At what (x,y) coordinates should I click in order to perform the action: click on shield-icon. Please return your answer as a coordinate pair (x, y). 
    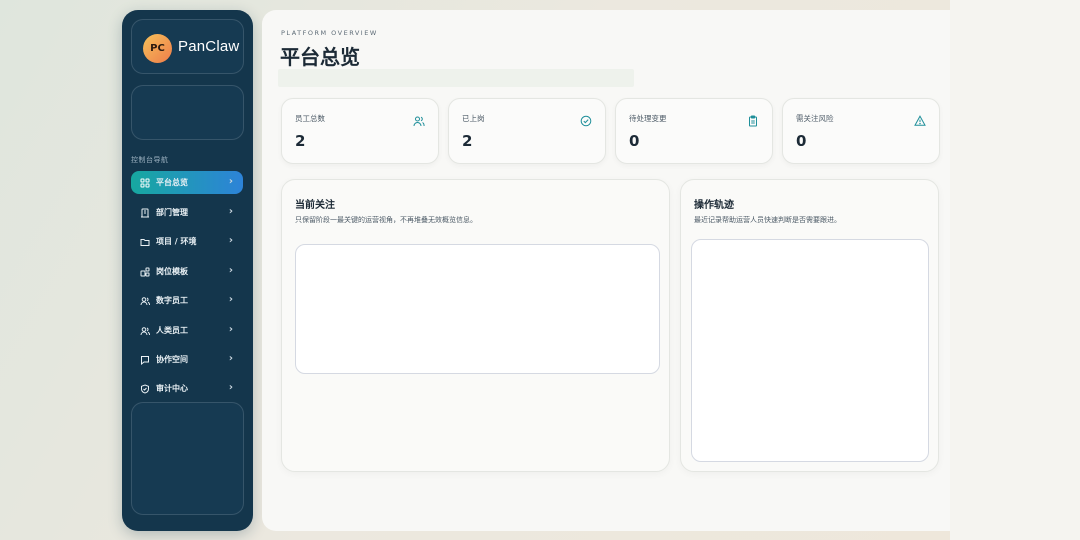
    Looking at the image, I should click on (145, 388).